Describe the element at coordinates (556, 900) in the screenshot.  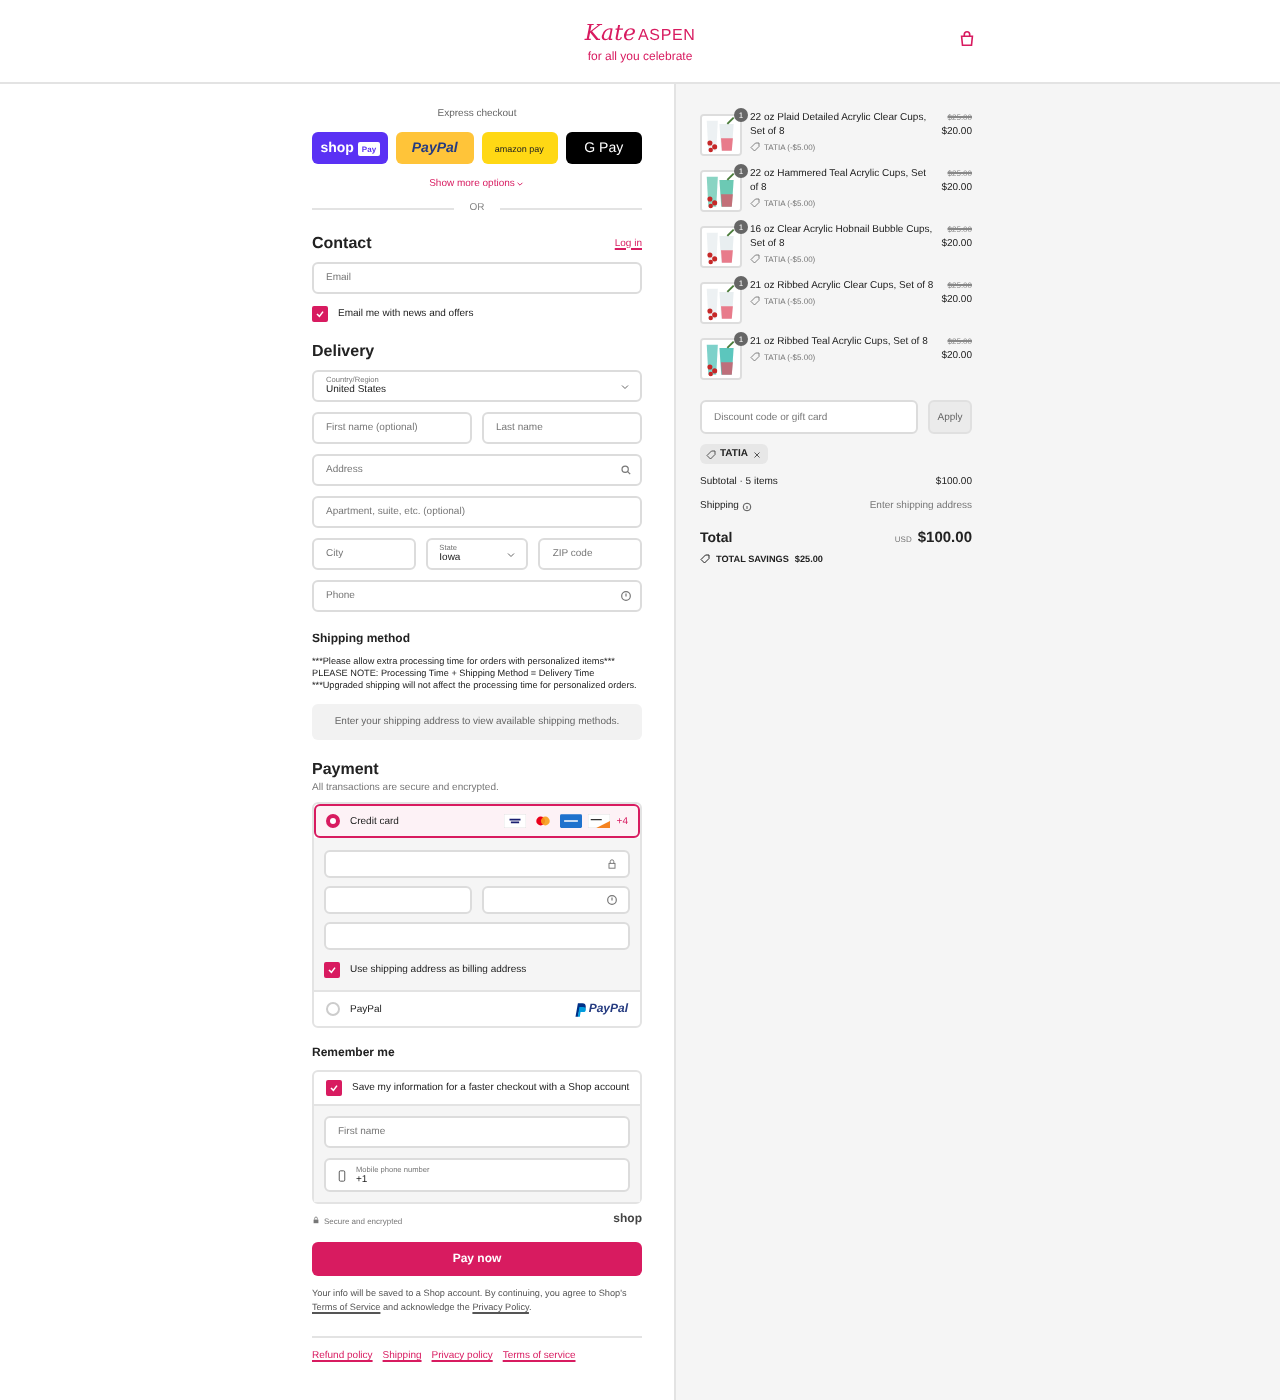
I see `security-code-field` at that location.